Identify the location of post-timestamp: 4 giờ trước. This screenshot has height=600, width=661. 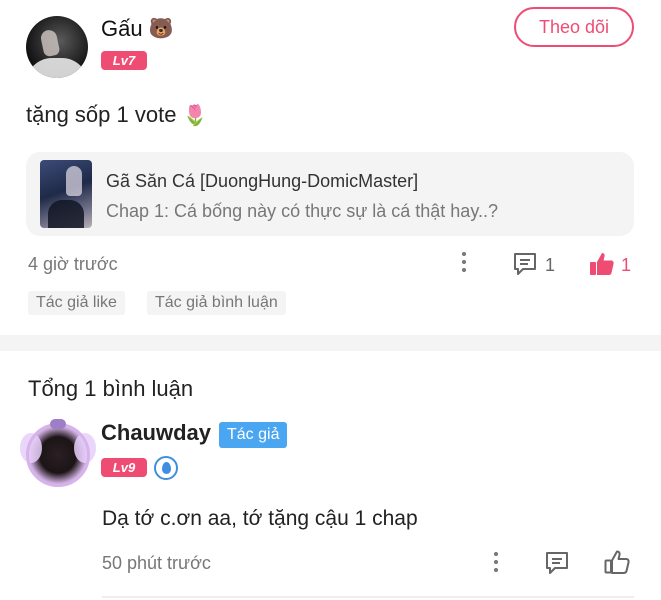
(73, 264).